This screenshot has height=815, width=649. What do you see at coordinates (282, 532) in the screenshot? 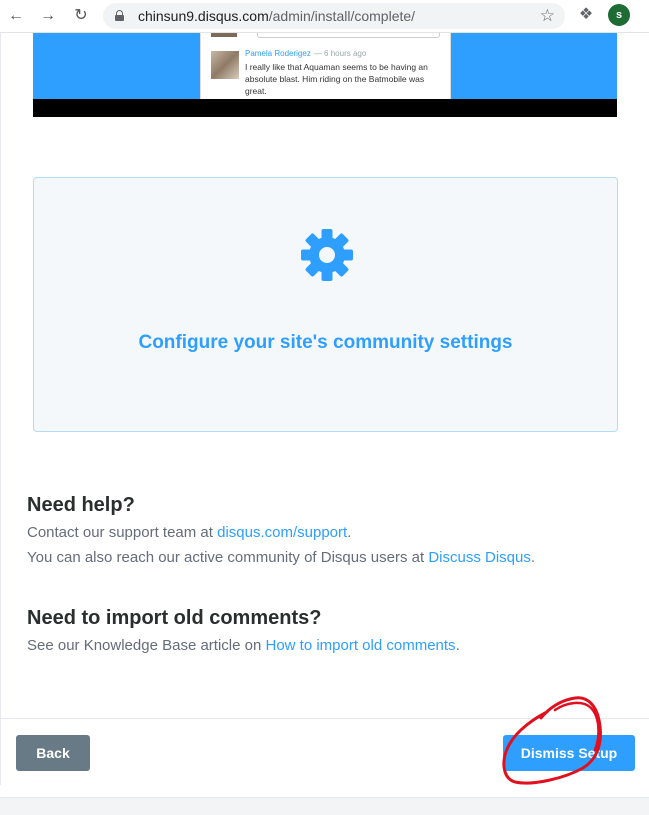
I see `support-link: disqus.com/support` at bounding box center [282, 532].